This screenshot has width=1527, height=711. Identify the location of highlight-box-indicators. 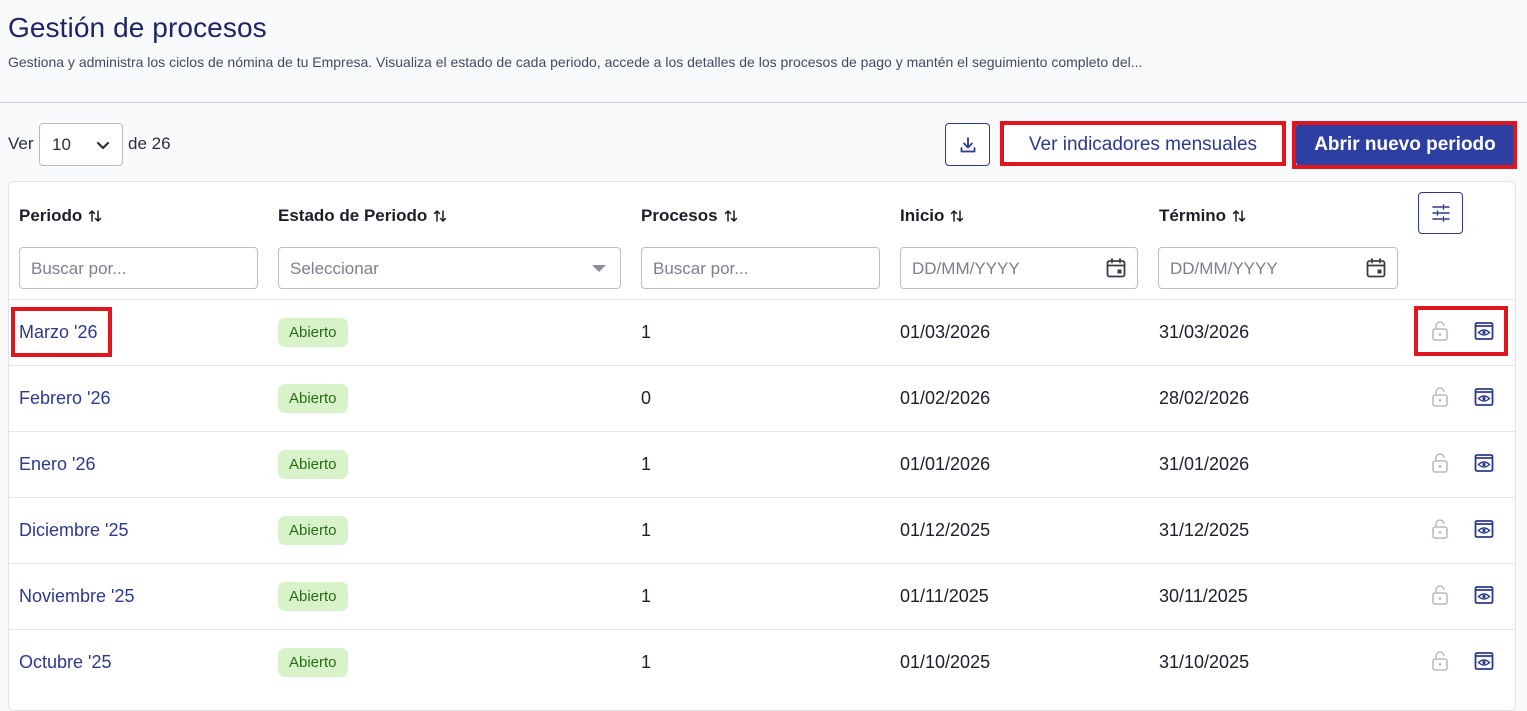
(1143, 143).